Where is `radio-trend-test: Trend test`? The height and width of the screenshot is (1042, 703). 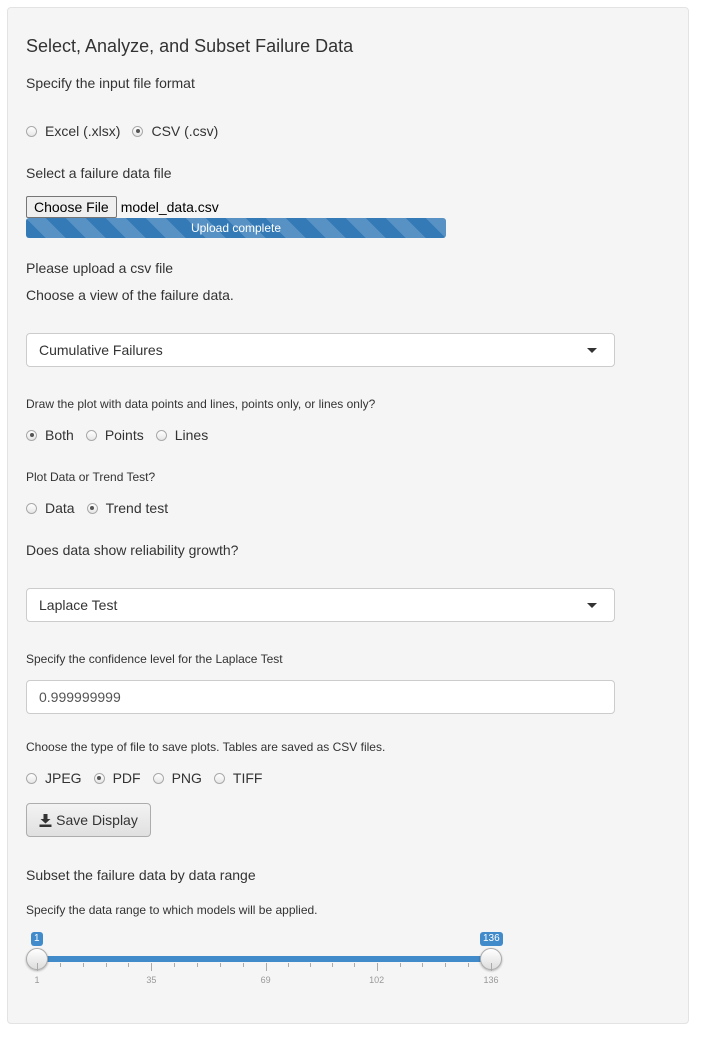 radio-trend-test: Trend test is located at coordinates (127, 508).